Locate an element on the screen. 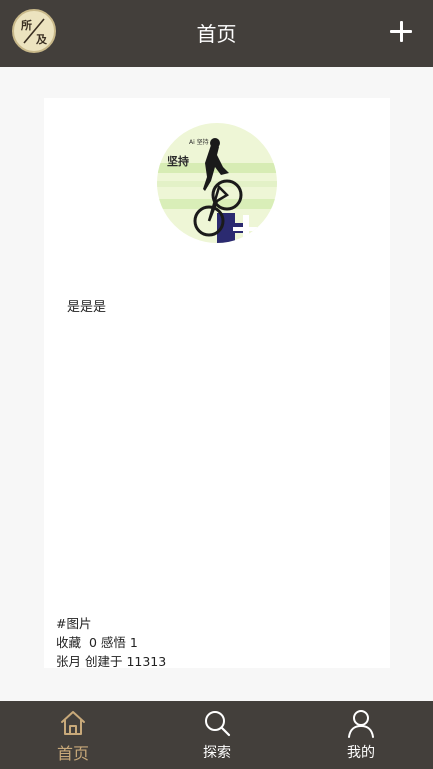 This screenshot has height=769, width=433. home-icon is located at coordinates (73, 723).